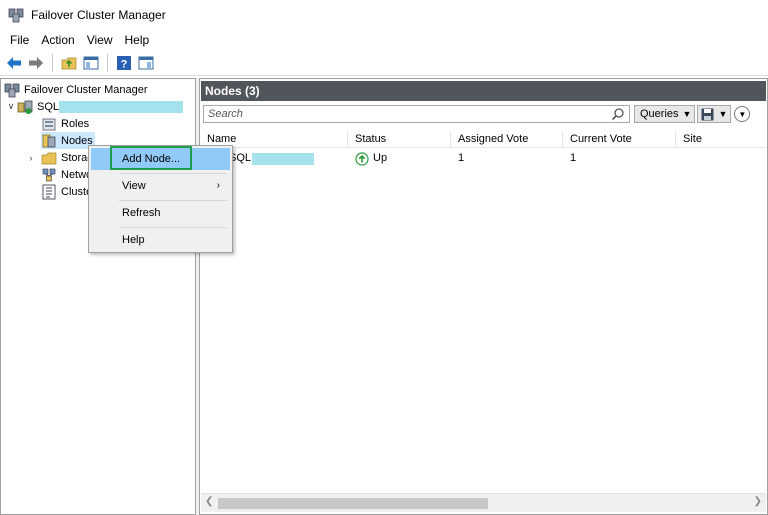 Image resolution: width=768 pixels, height=515 pixels. I want to click on save-query-button: ▼, so click(714, 114).